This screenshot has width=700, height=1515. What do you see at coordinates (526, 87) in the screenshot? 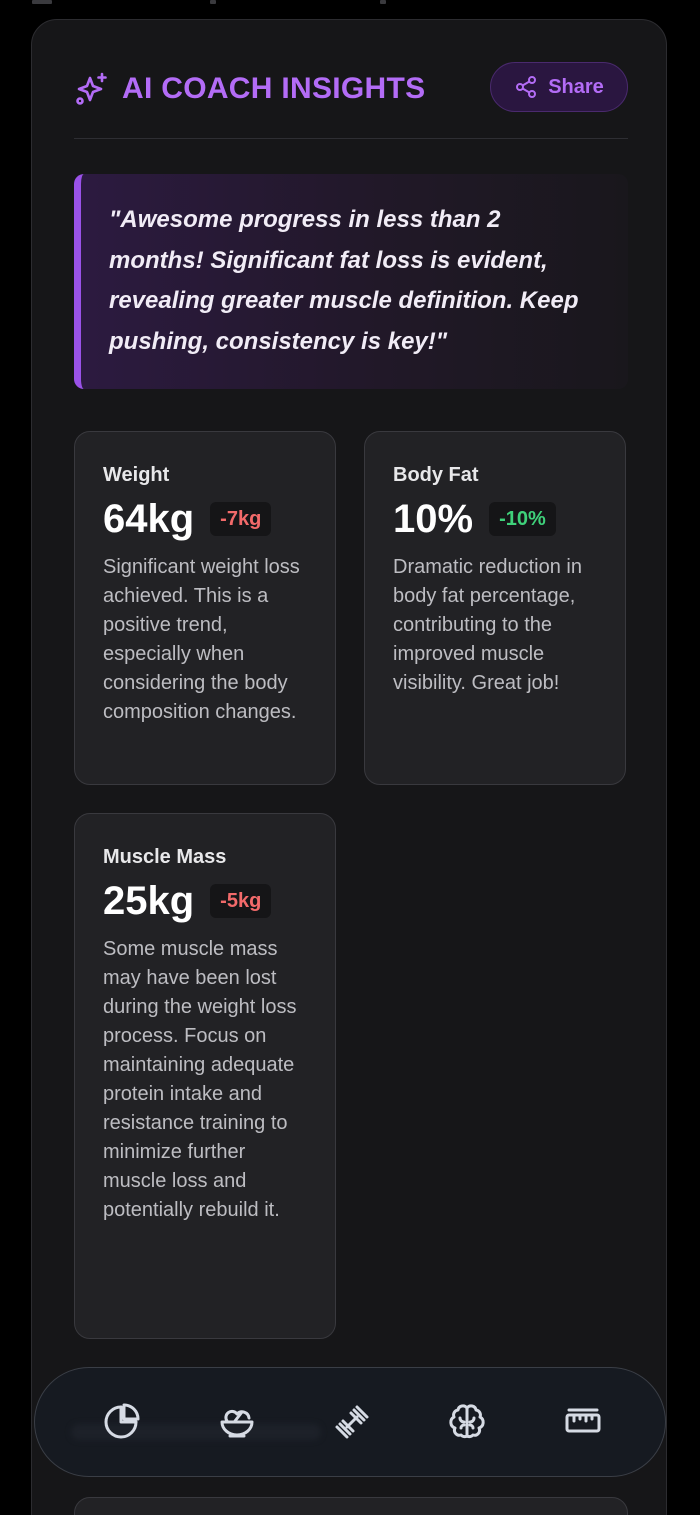
I see `share-icon` at bounding box center [526, 87].